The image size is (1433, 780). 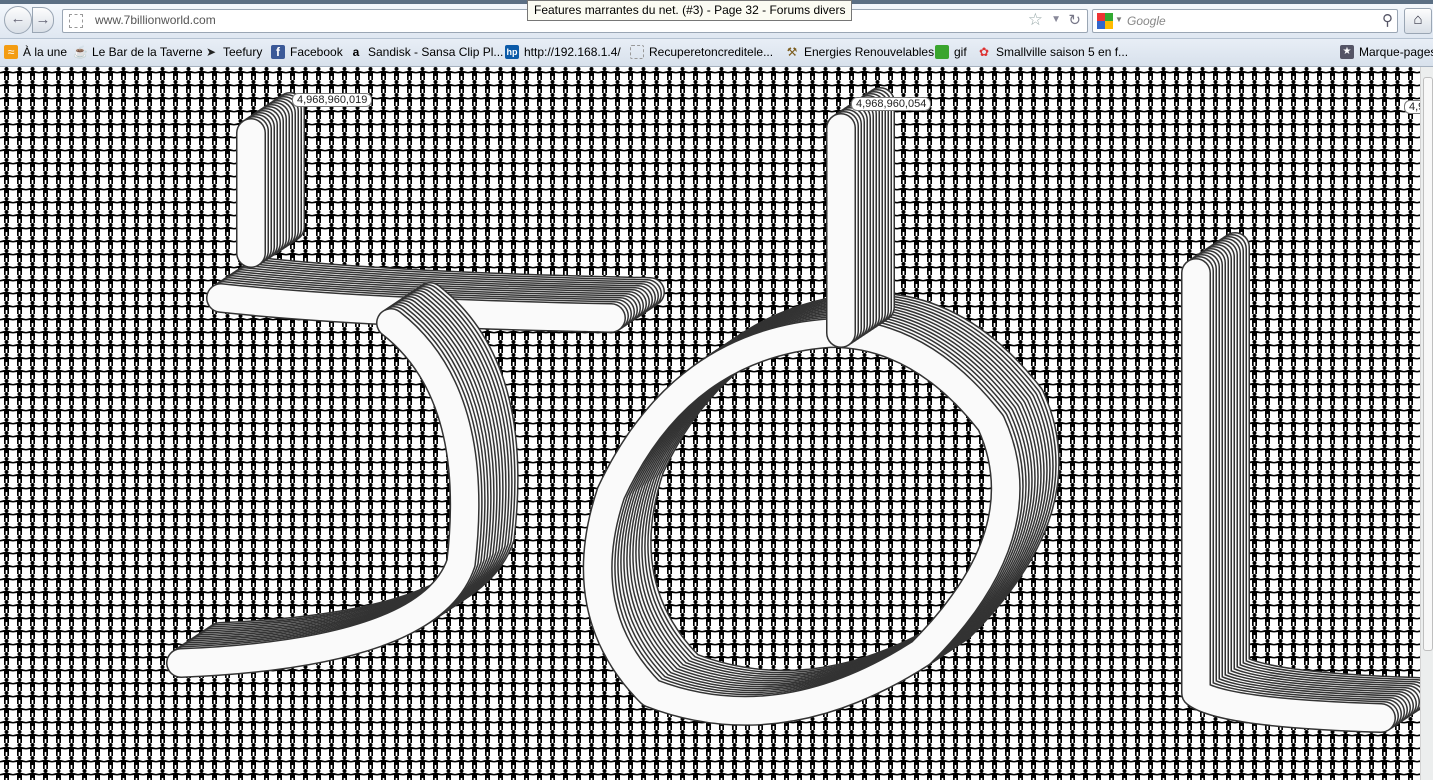 What do you see at coordinates (1105, 21) in the screenshot?
I see `google-icon` at bounding box center [1105, 21].